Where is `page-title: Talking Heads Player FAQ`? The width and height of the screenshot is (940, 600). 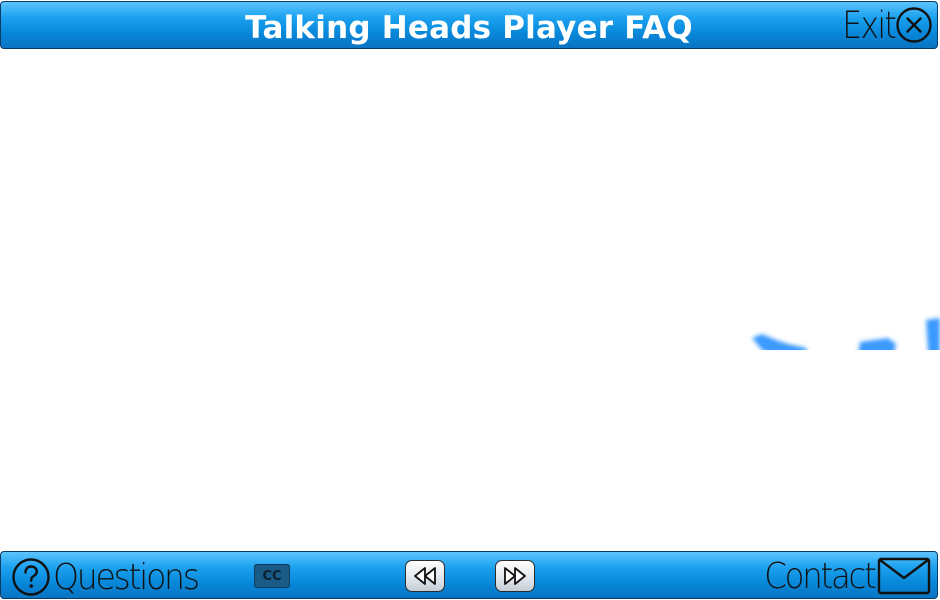 page-title: Talking Heads Player FAQ is located at coordinates (469, 28).